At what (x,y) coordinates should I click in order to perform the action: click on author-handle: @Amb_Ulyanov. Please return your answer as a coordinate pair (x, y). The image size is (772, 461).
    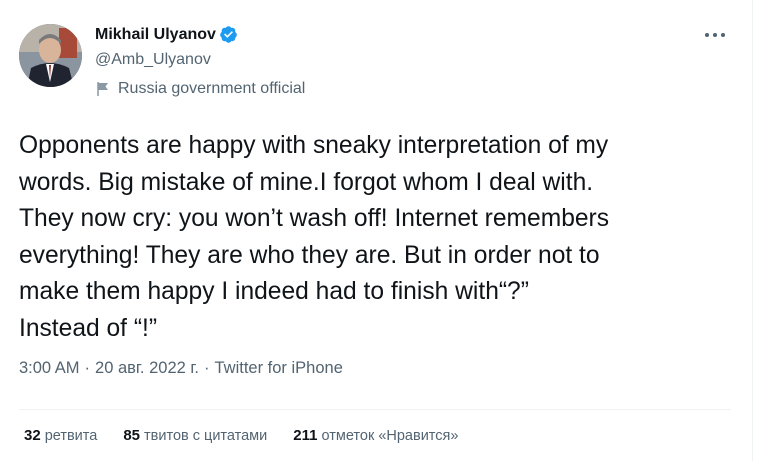
    Looking at the image, I should click on (153, 60).